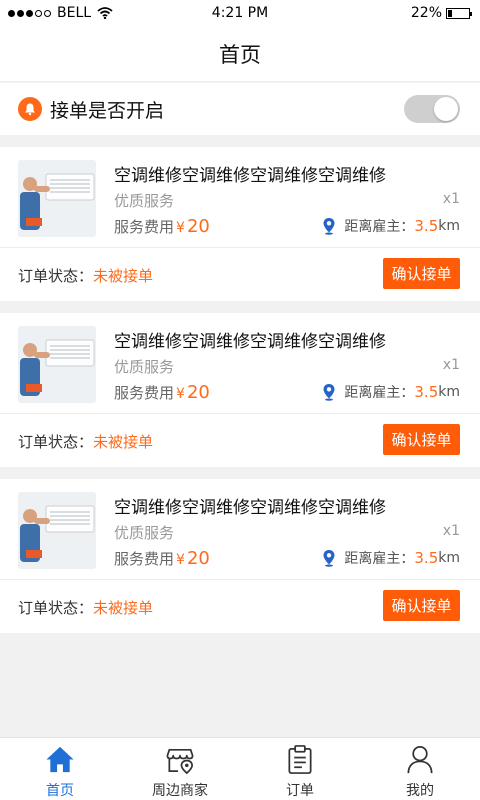 The height and width of the screenshot is (800, 480). Describe the element at coordinates (300, 791) in the screenshot. I see `tab-label: 订单` at that location.